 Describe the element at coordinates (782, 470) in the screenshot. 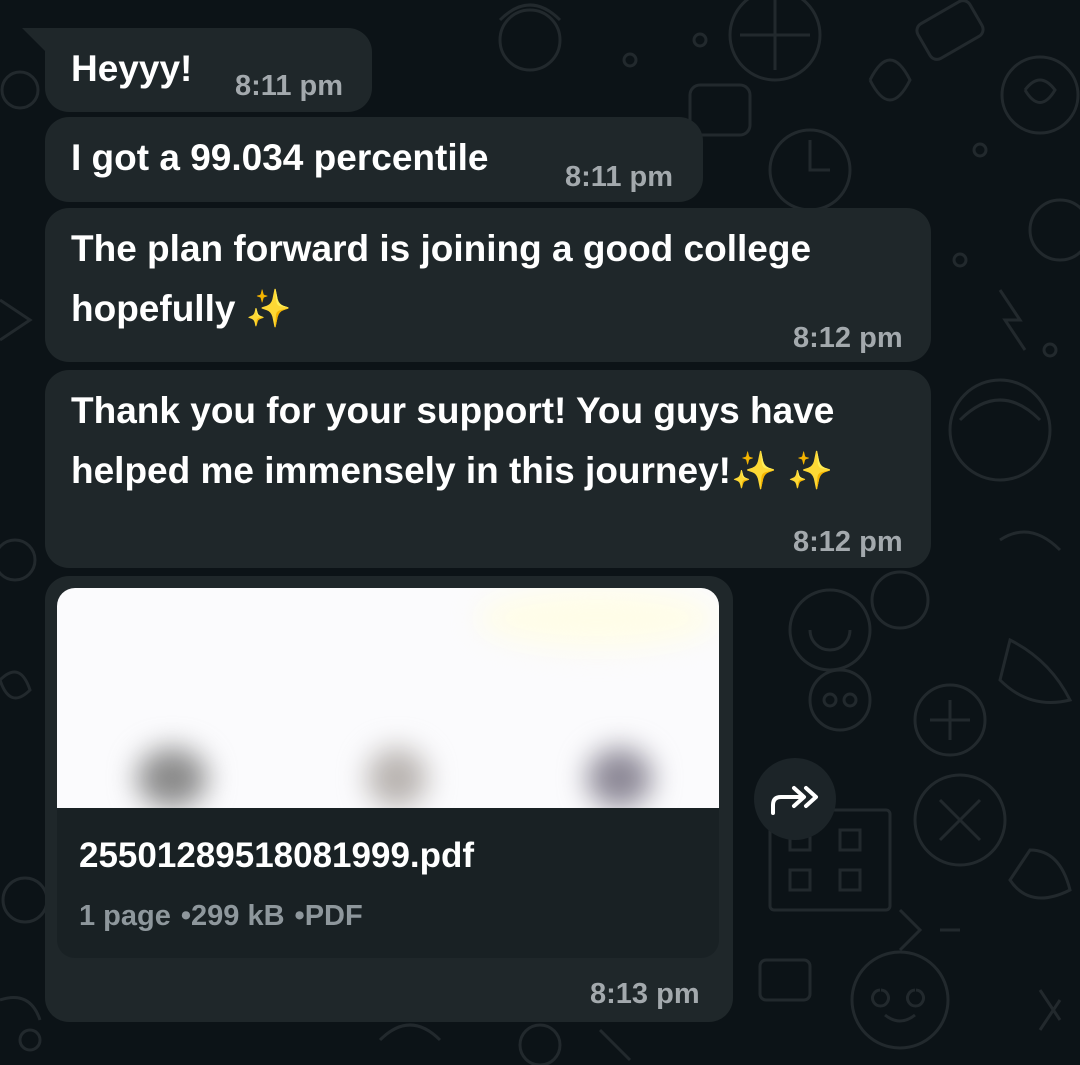

I see `sparkles-icon: ✨ ✨` at that location.